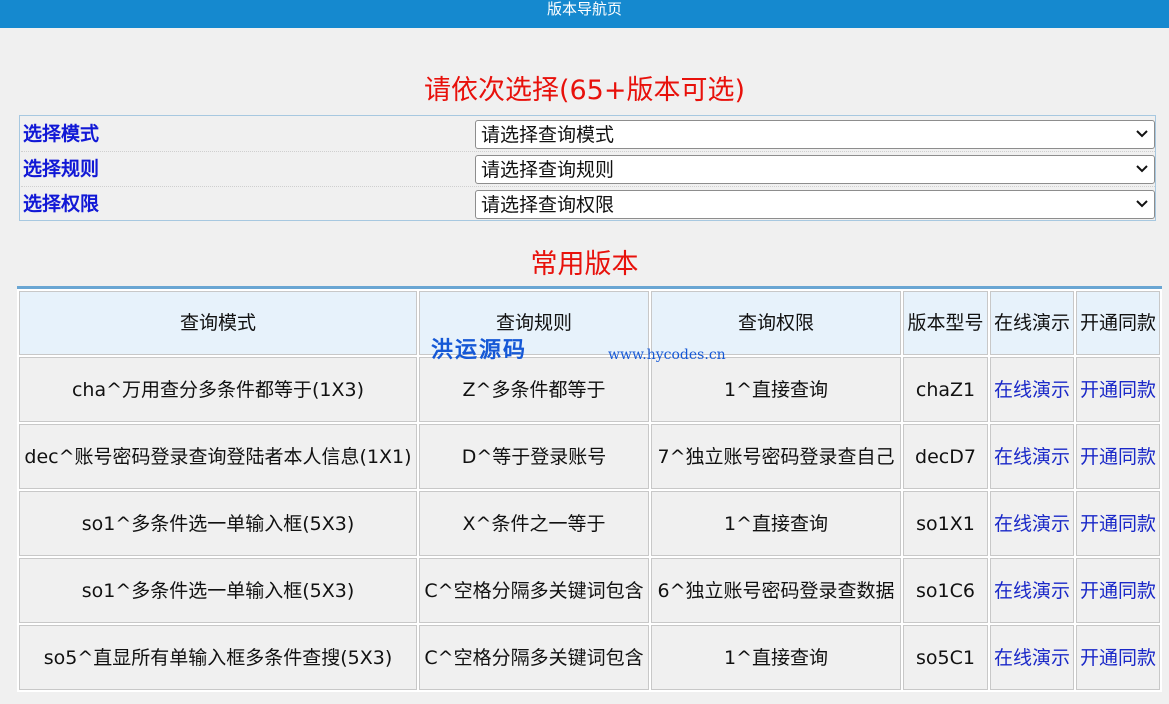 This screenshot has width=1169, height=704. Describe the element at coordinates (815, 169) in the screenshot. I see `select-rule-dropdown: 请选择查询规则` at that location.